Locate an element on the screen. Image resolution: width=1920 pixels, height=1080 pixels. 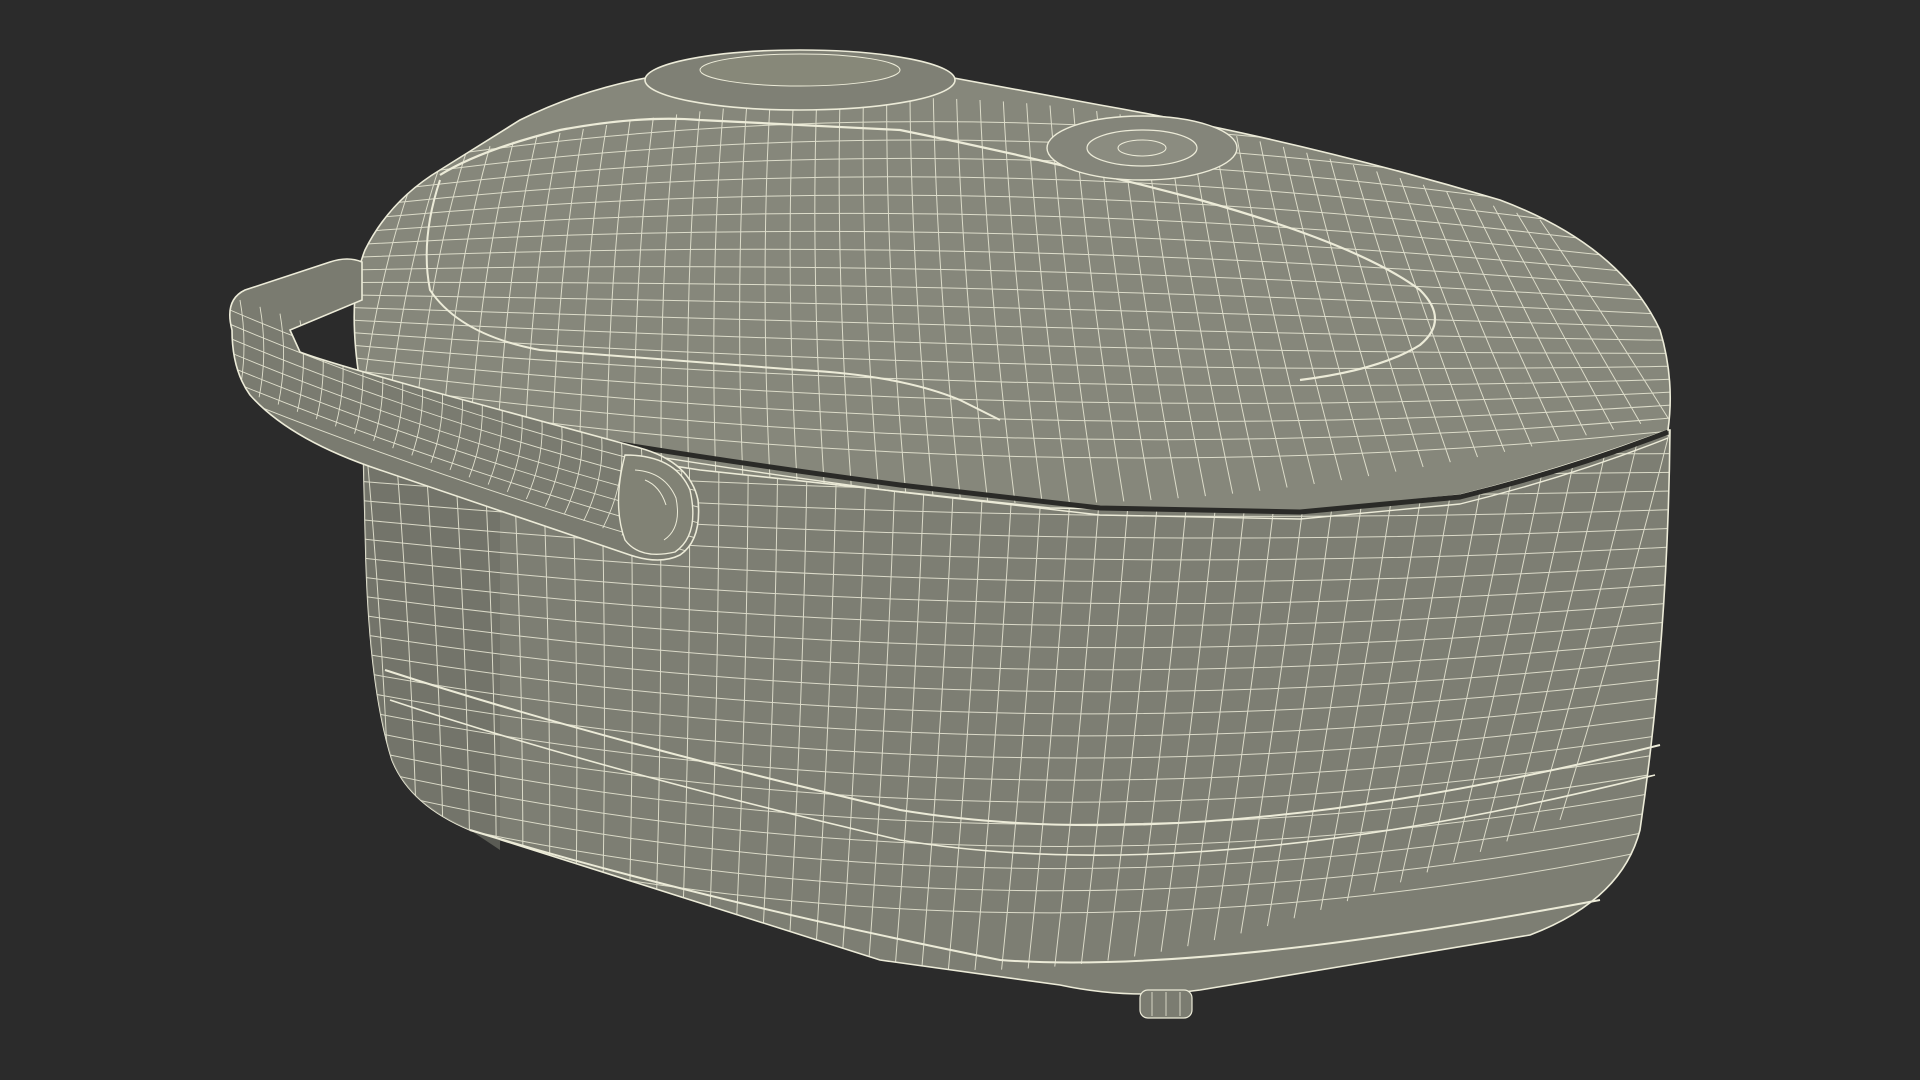
cooker-foot is located at coordinates (1166, 1004).